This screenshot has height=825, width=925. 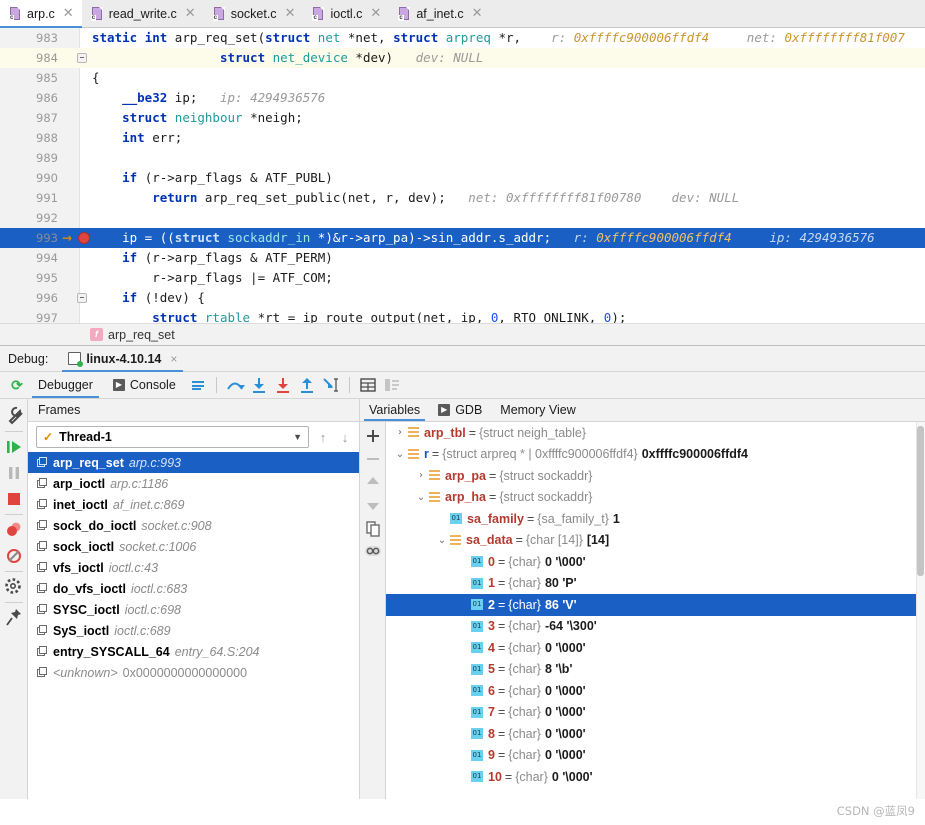 What do you see at coordinates (84, 238) in the screenshot?
I see `breakpoint-icon` at bounding box center [84, 238].